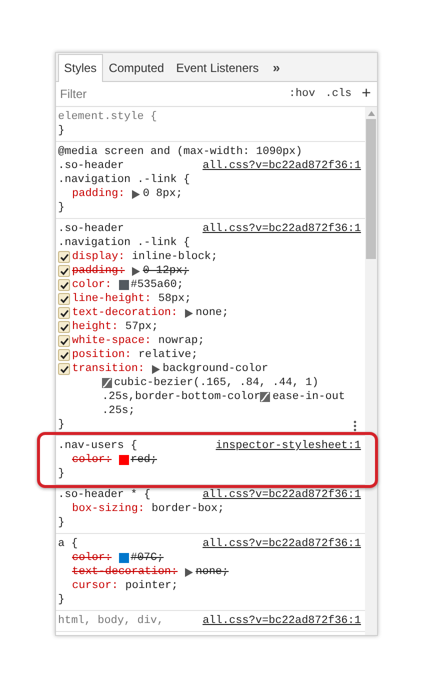 The image size is (429, 689). I want to click on value-text: ease-in-out, so click(309, 397).